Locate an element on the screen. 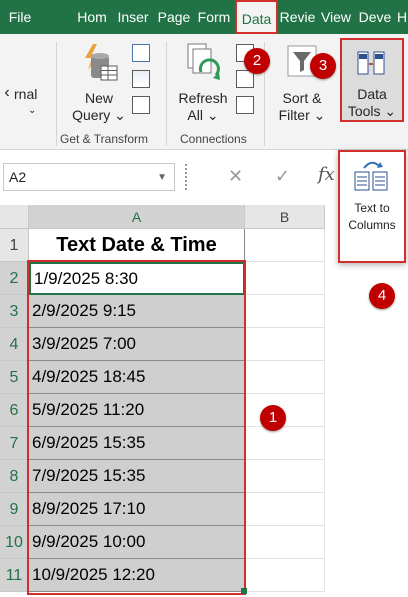  row-header: 10 is located at coordinates (14, 542).